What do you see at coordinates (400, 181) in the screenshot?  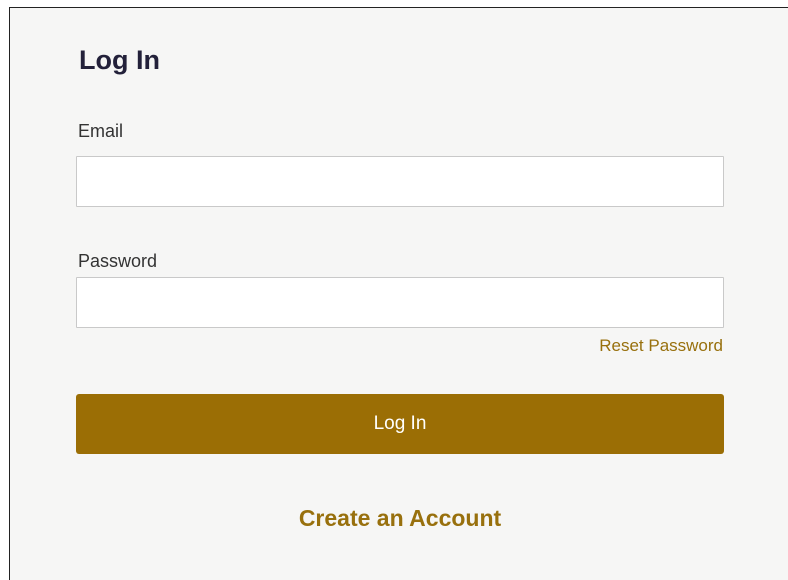 I see `email-field` at bounding box center [400, 181].